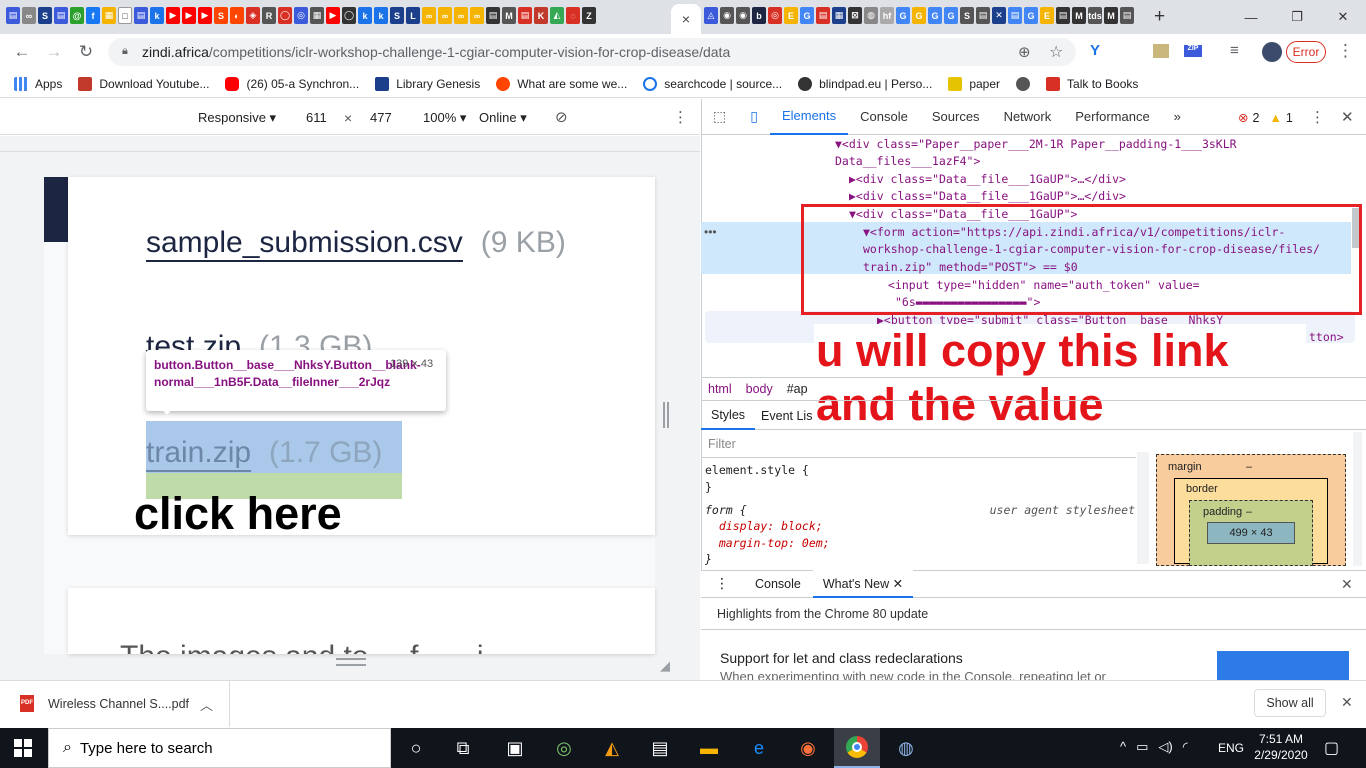 The image size is (1366, 768). Describe the element at coordinates (1123, 747) in the screenshot. I see `chevron-up-icon: ^` at that location.